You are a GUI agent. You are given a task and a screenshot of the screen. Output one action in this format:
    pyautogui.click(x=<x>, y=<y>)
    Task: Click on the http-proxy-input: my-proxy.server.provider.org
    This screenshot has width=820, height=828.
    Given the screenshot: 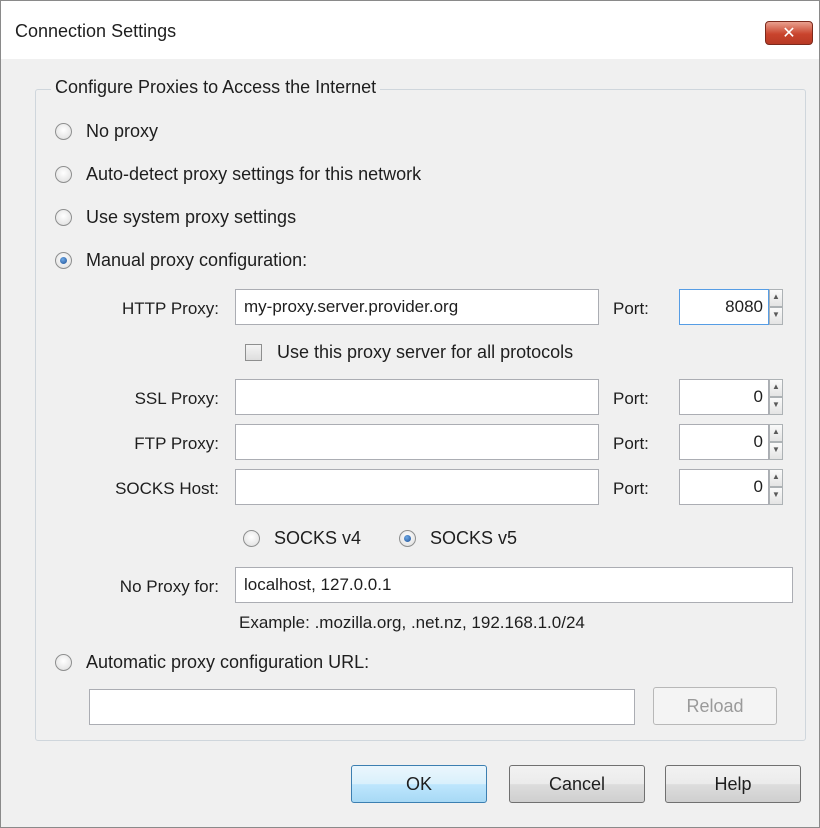 What is the action you would take?
    pyautogui.click(x=417, y=307)
    